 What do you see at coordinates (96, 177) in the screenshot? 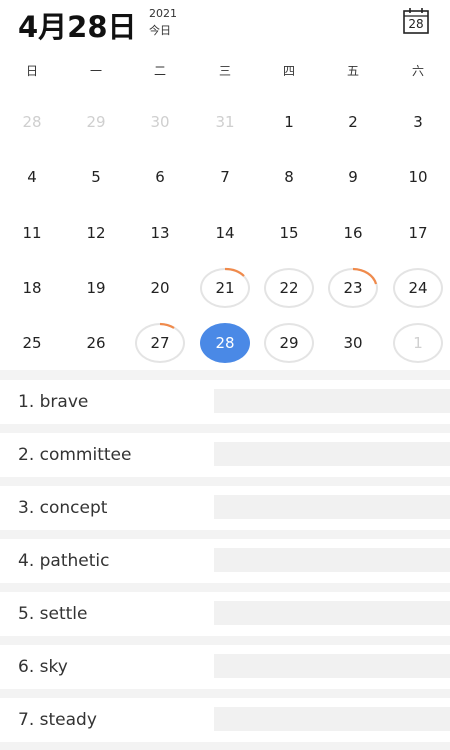
I see `calendar-day: 5` at bounding box center [96, 177].